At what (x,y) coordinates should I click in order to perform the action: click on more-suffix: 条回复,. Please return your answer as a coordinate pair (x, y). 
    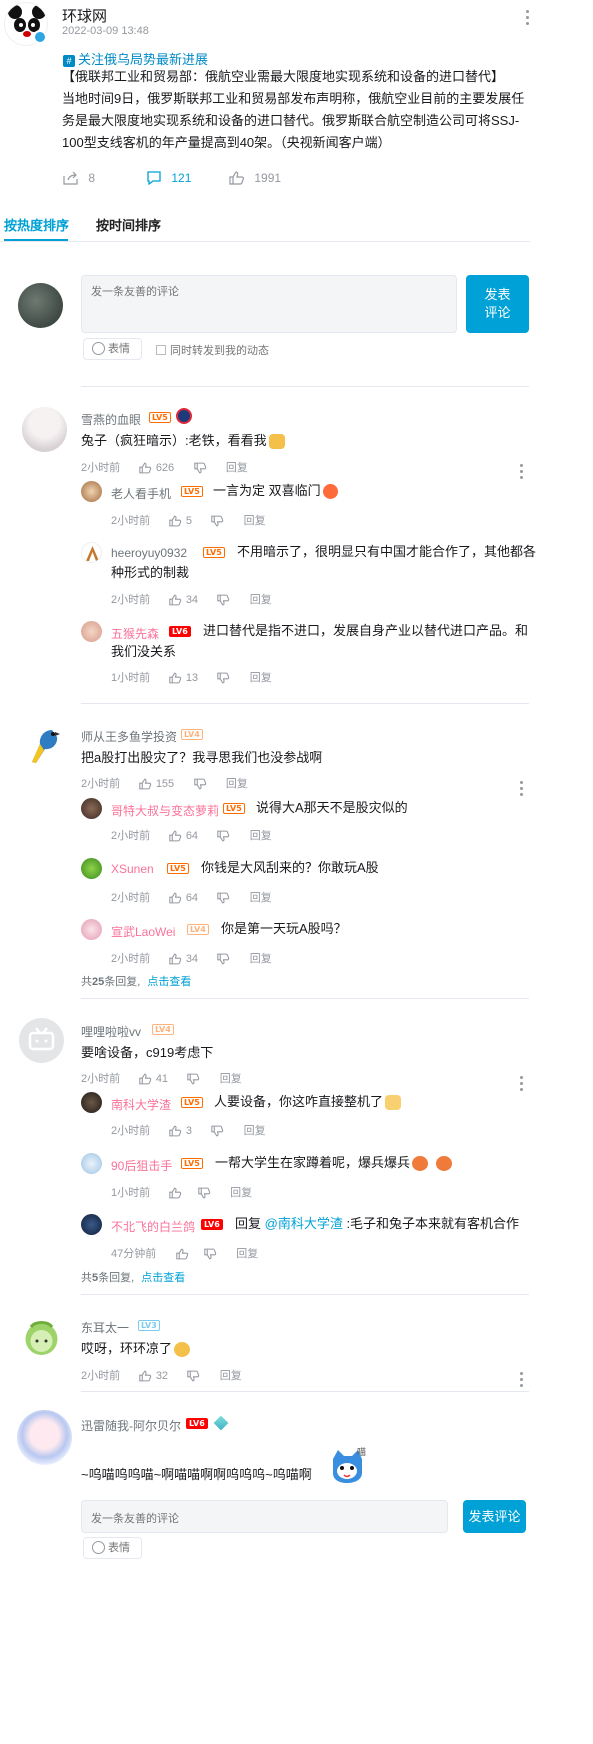
    Looking at the image, I should click on (116, 1278).